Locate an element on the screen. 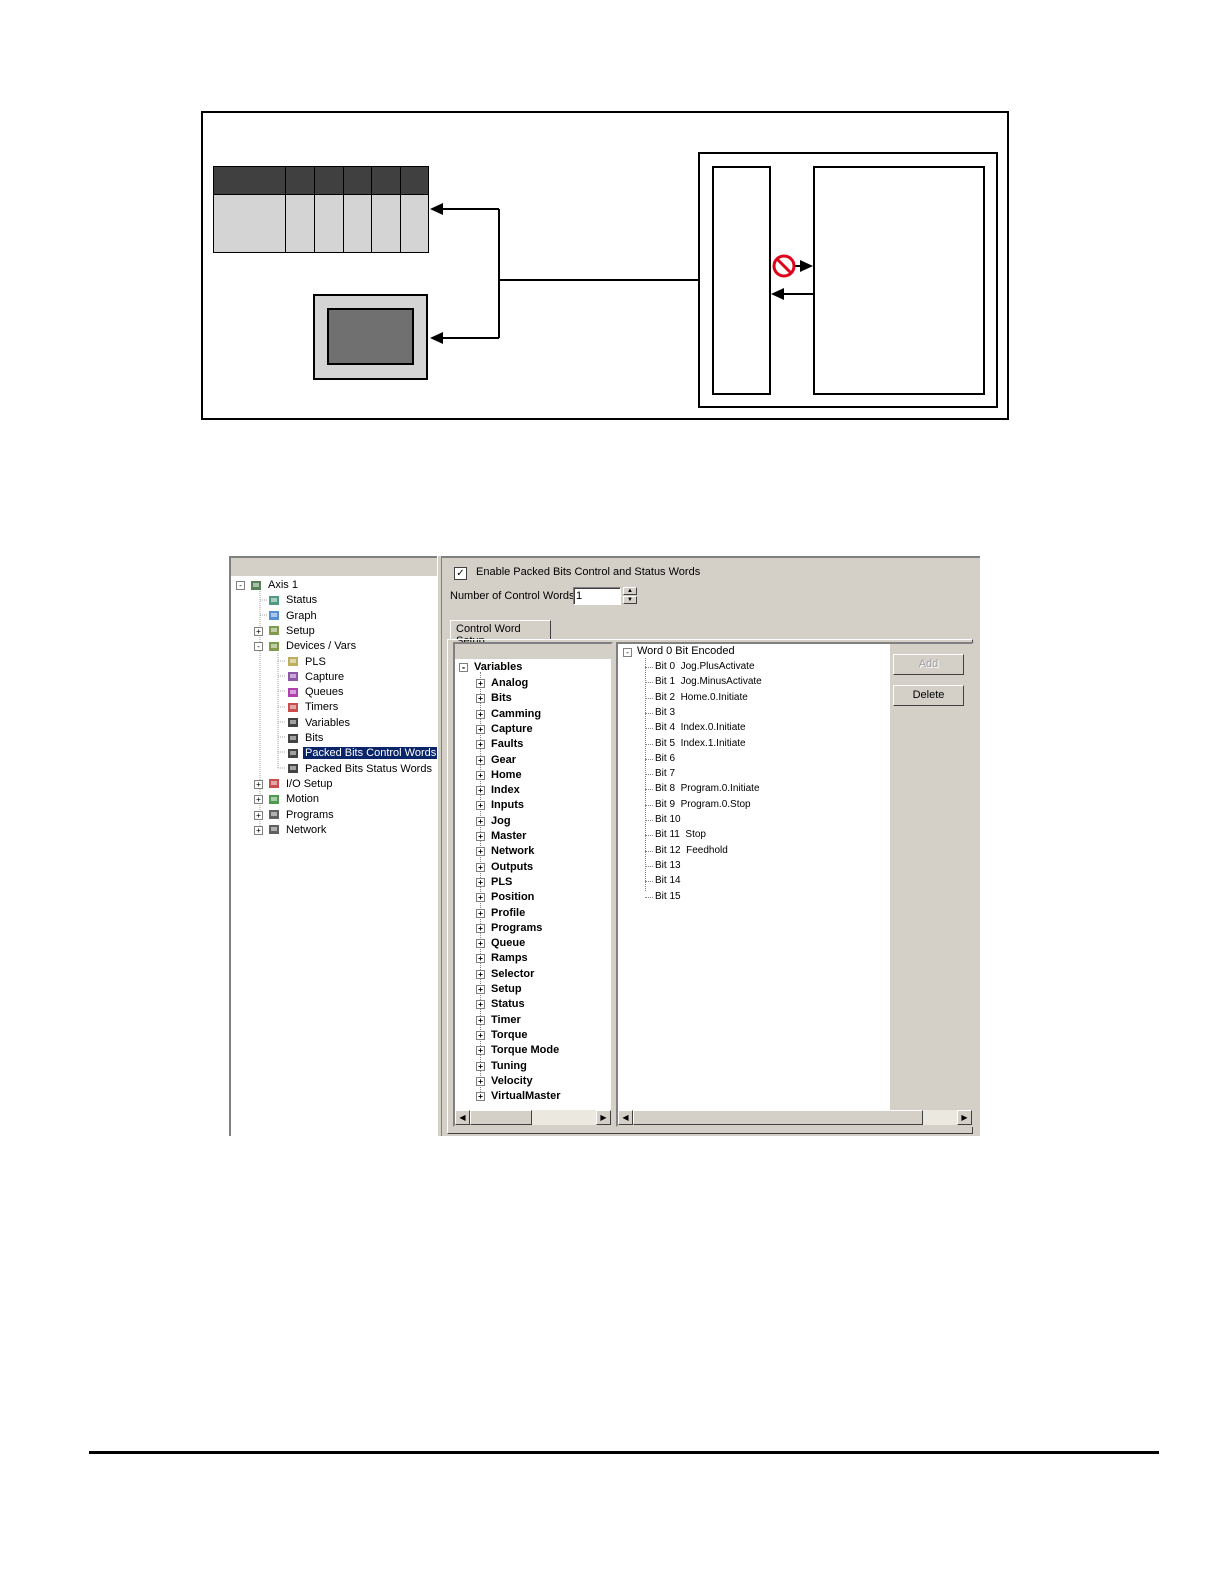  variable-group-torque: + Torque is located at coordinates (501, 1035).